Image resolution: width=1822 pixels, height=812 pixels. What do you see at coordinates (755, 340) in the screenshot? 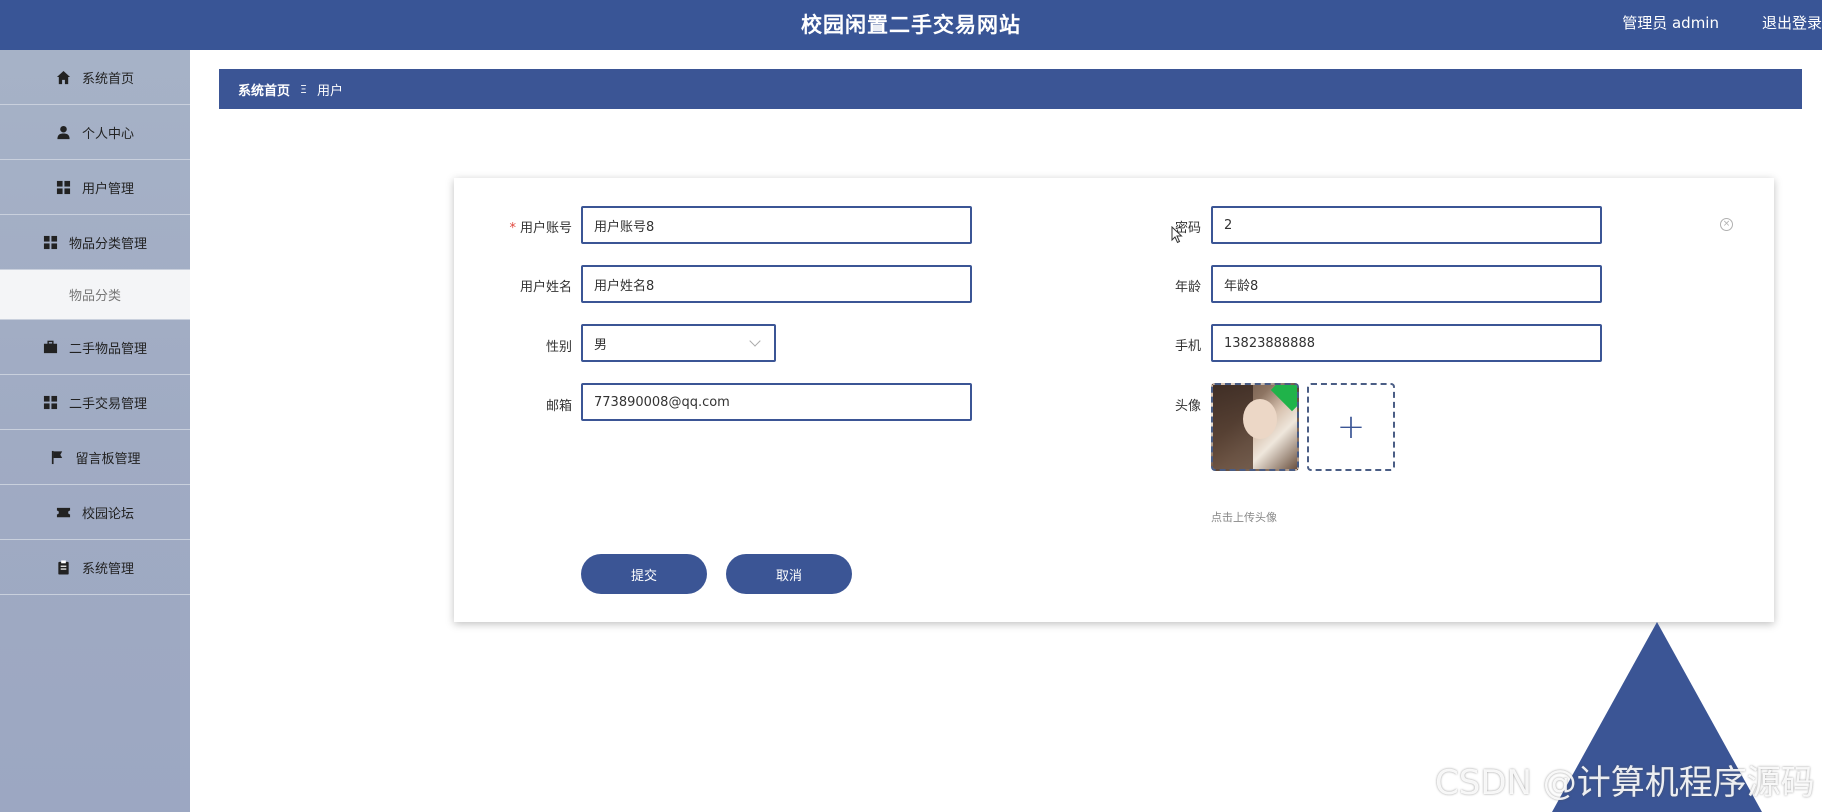
I see `chevron-down-icon` at bounding box center [755, 340].